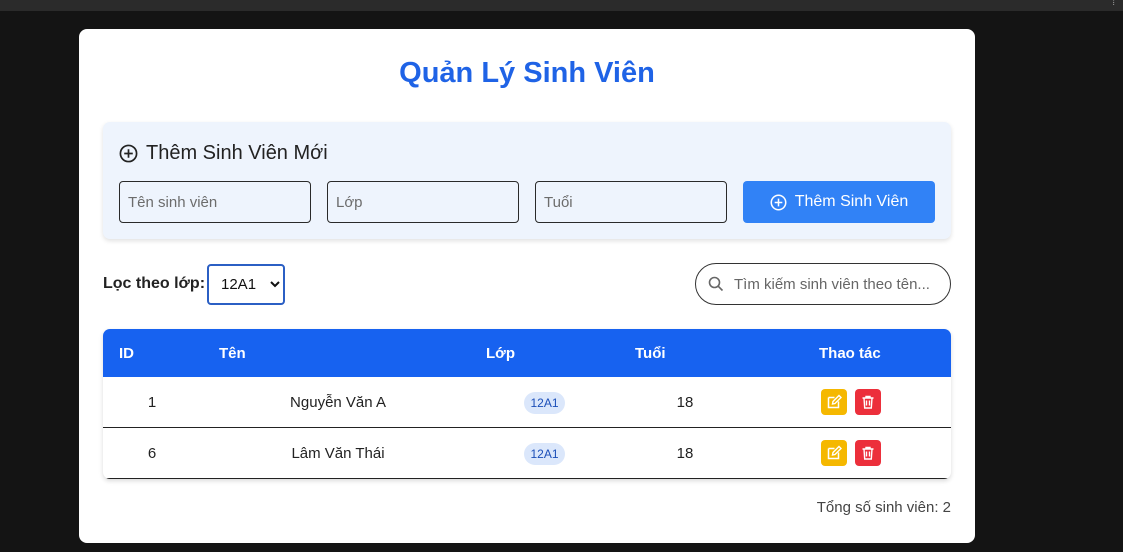 The width and height of the screenshot is (1123, 552). I want to click on header-actions: Thao tác, so click(850, 353).